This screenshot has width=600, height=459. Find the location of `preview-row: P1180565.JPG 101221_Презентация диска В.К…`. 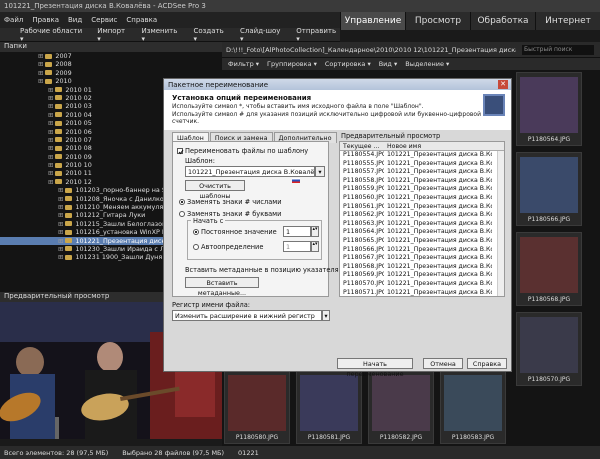

preview-row: P1180565.JPG 101221_Презентация диска В.К… is located at coordinates (422, 241).